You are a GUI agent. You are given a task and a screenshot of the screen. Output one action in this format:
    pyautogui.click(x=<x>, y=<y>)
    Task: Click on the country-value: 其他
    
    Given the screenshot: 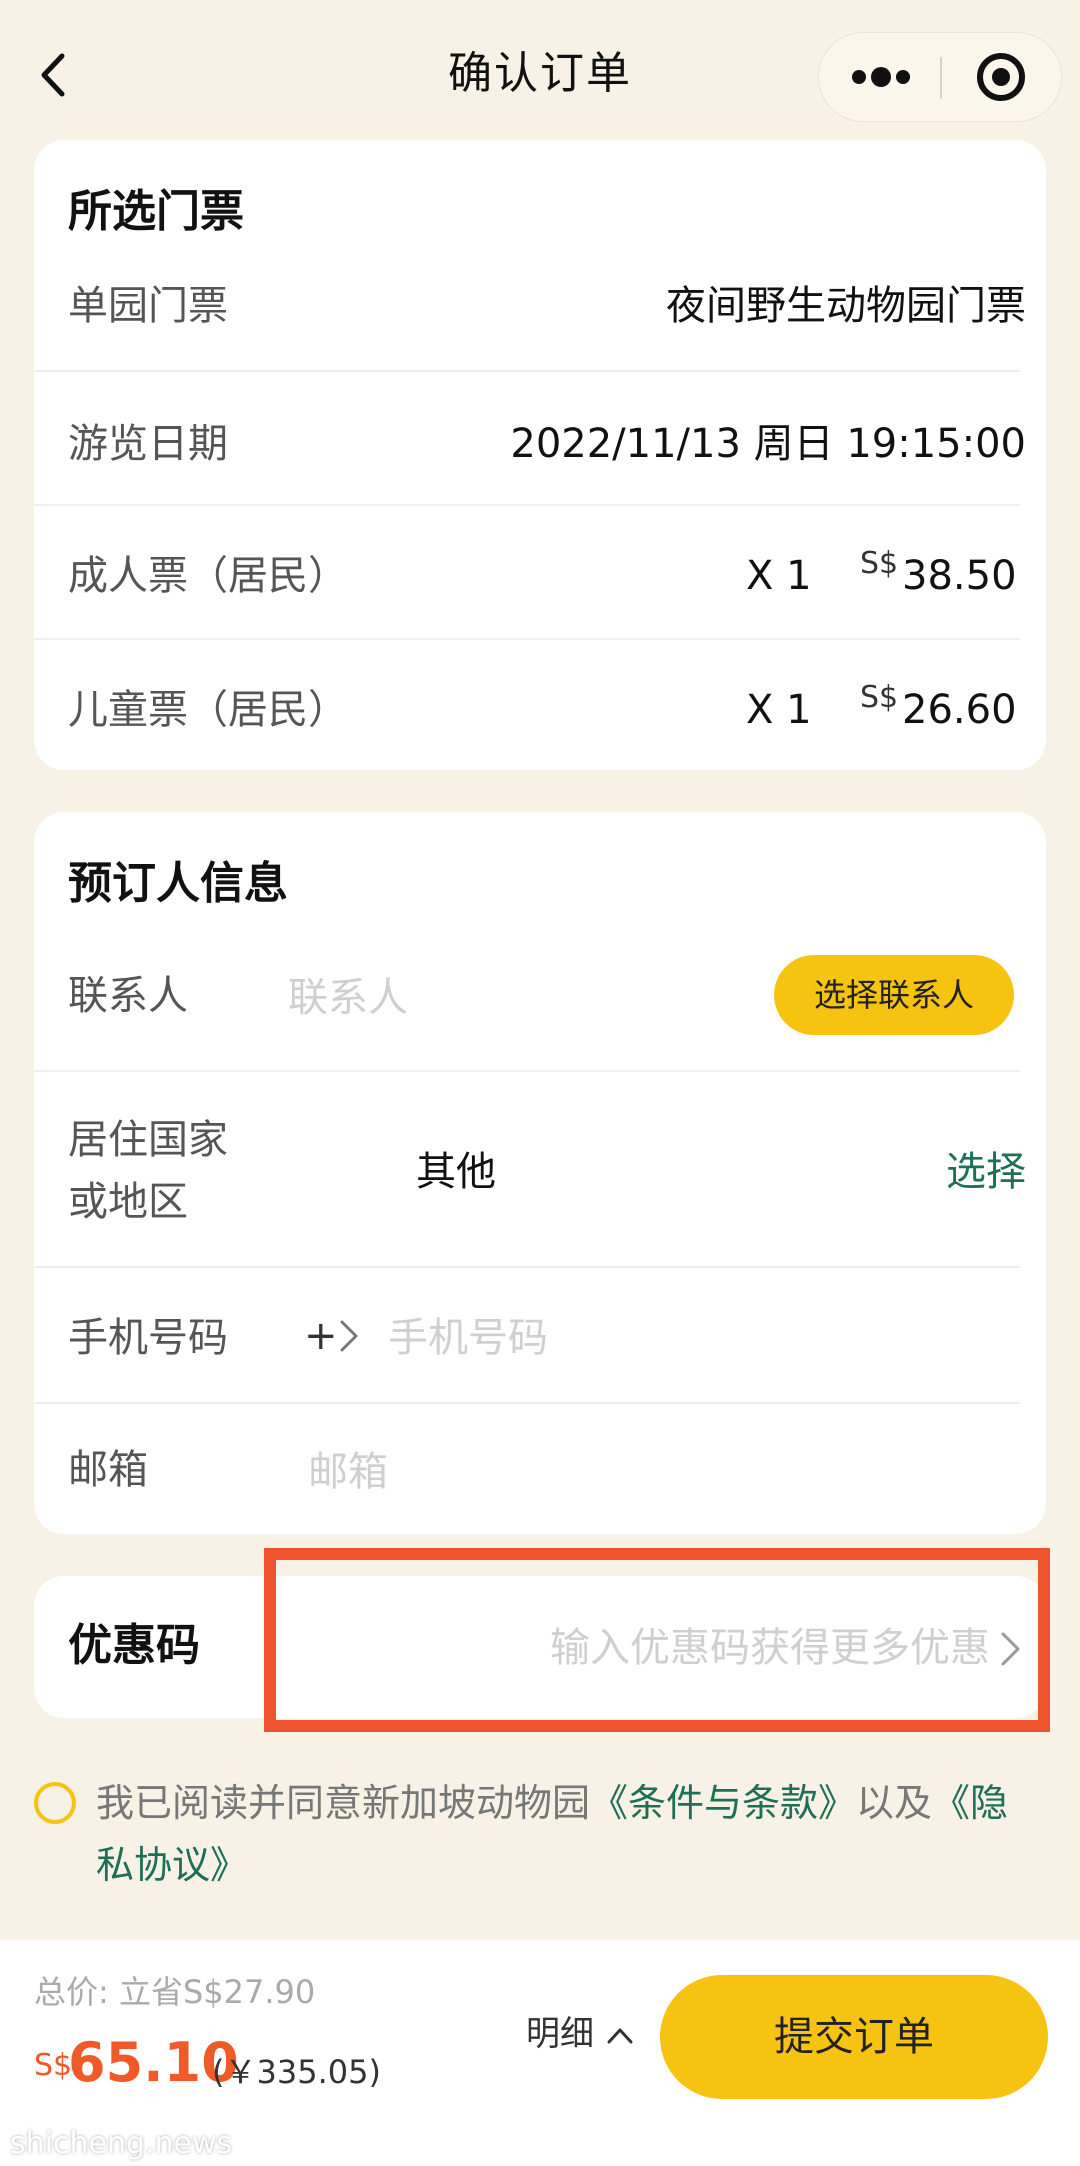 What is the action you would take?
    pyautogui.click(x=456, y=1172)
    